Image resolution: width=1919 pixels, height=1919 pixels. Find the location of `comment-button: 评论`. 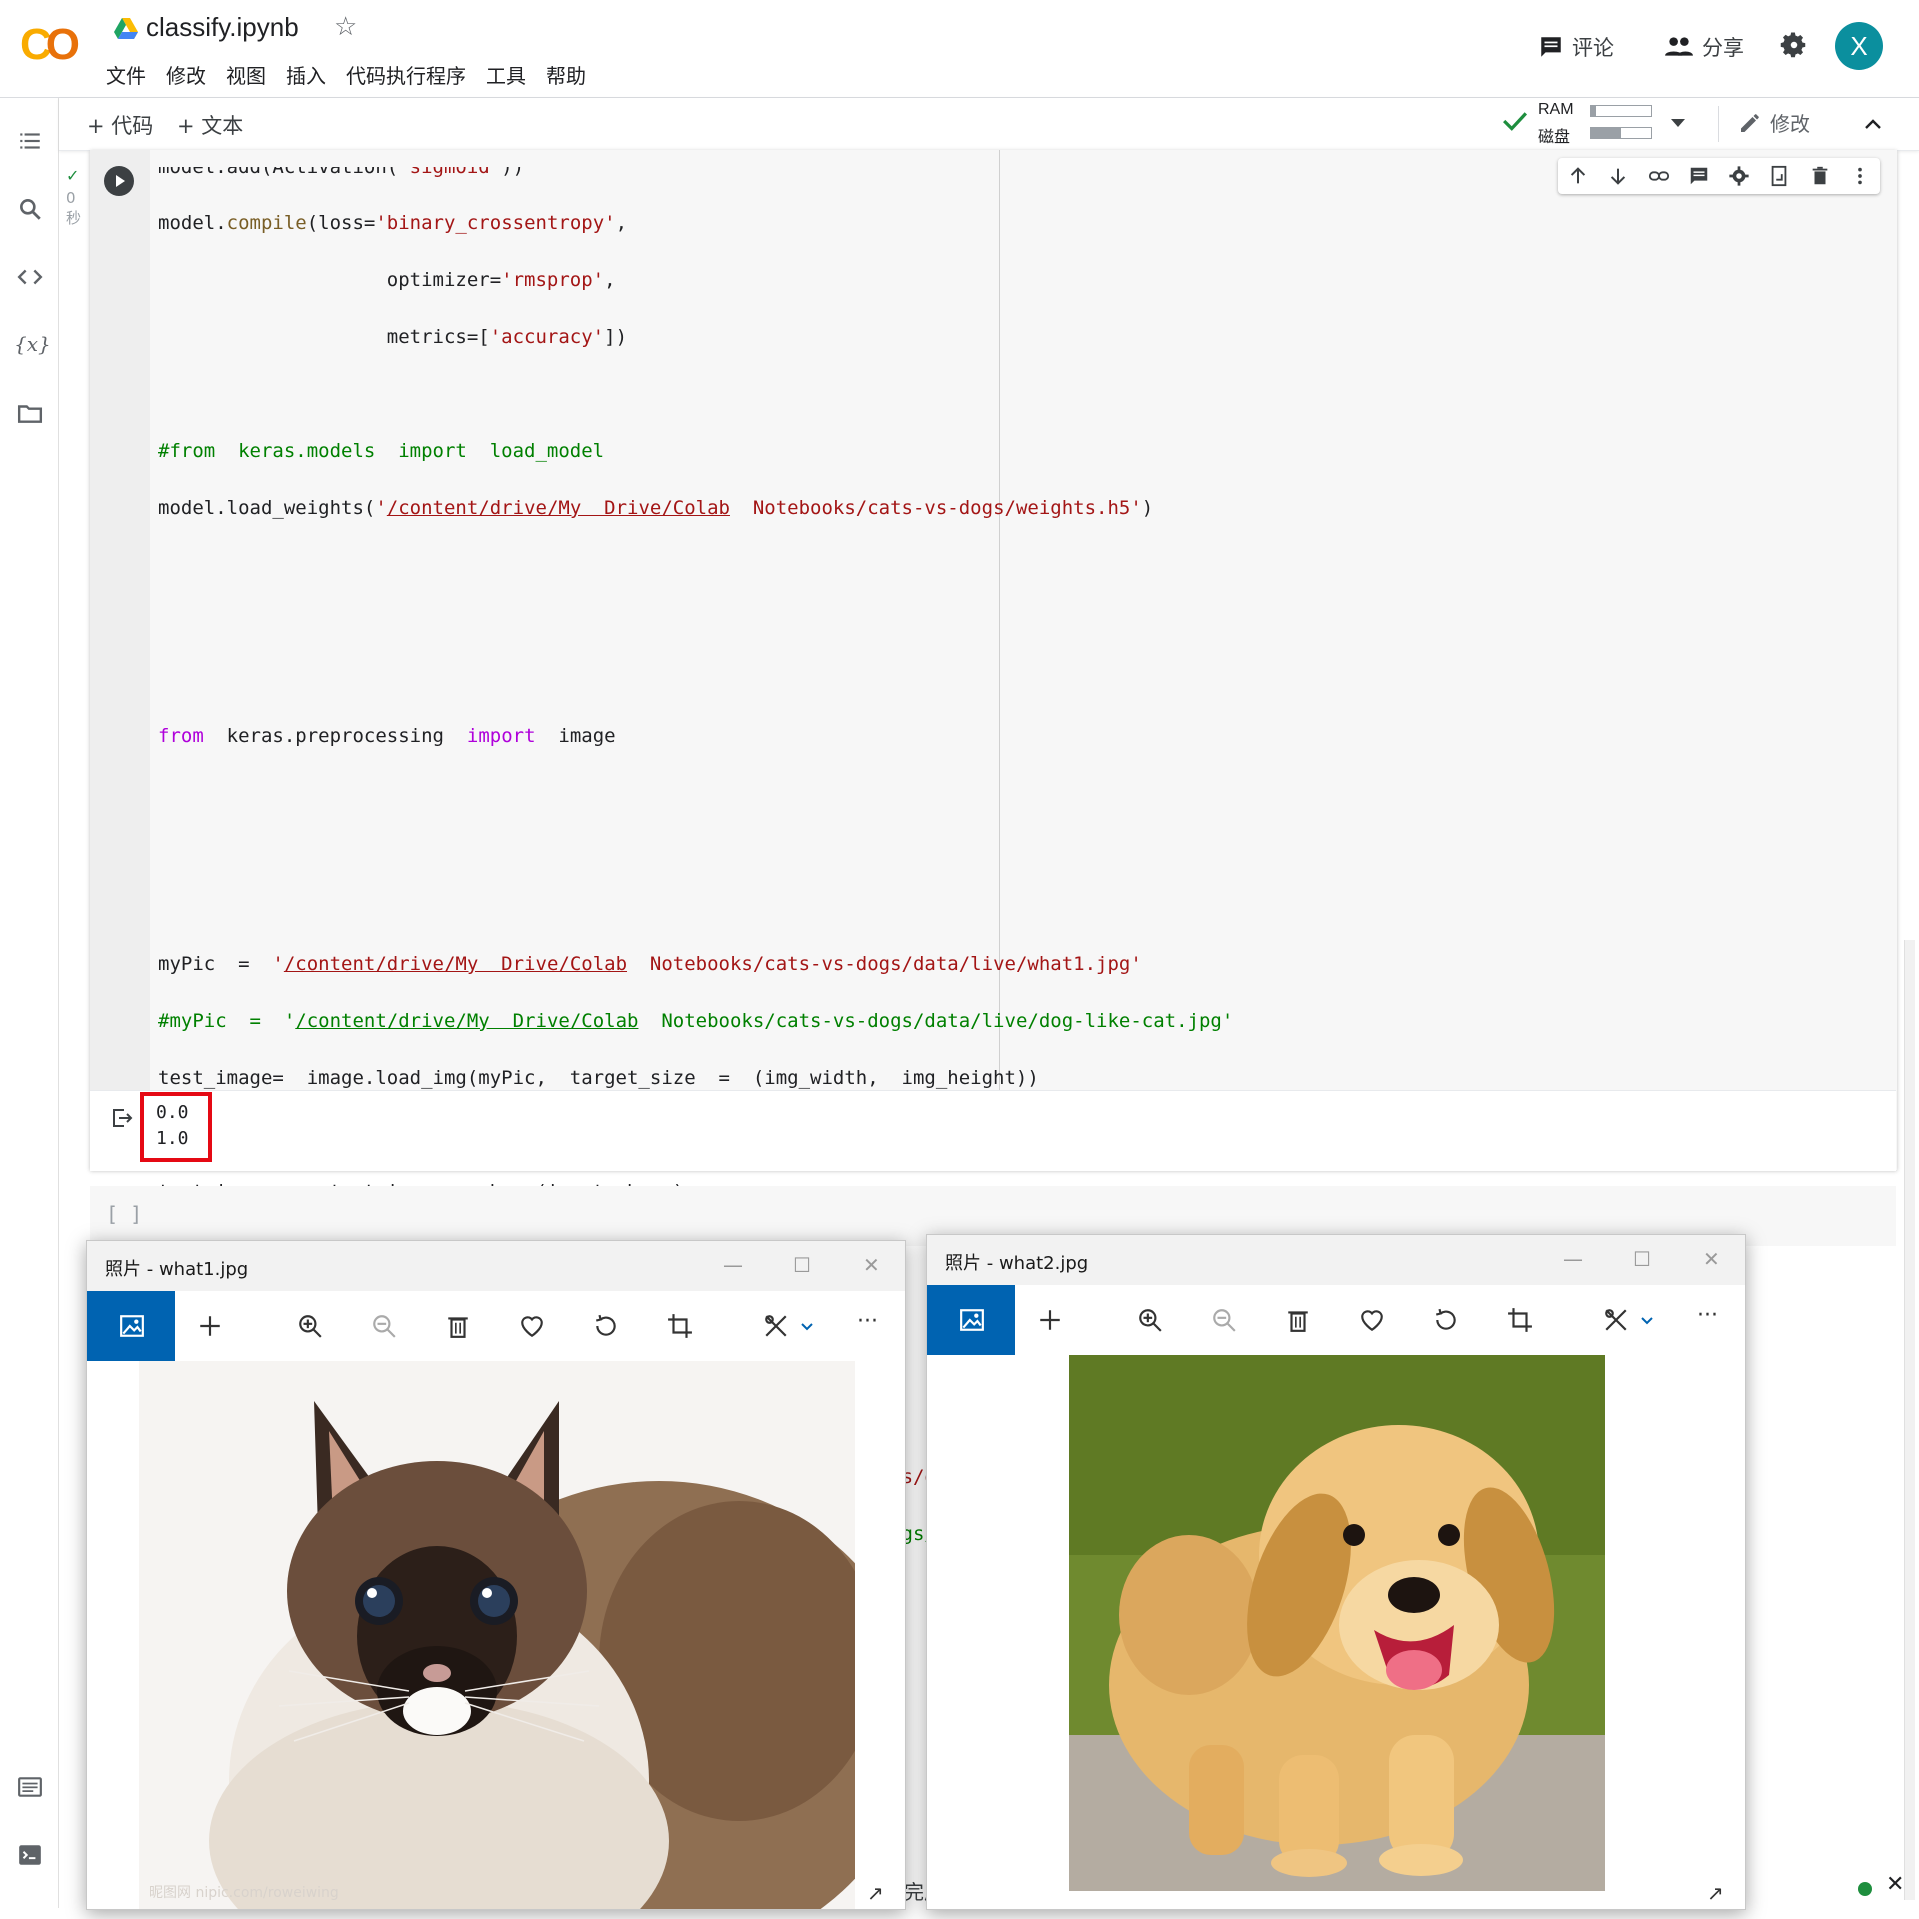

comment-button: 评论 is located at coordinates (1576, 47).